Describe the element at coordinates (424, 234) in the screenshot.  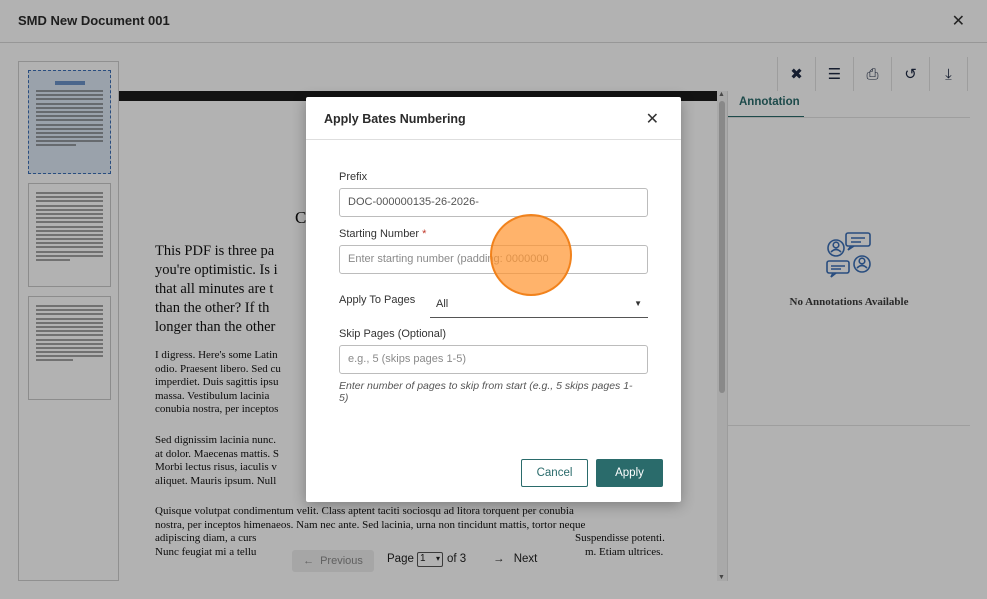
I see `required-mark: *` at that location.